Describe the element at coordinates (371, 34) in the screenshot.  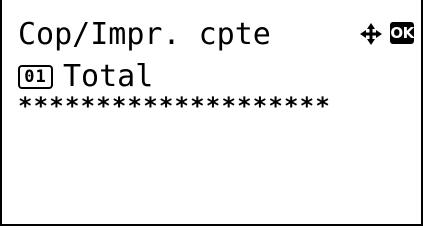
I see `four-way-arrow-icon` at that location.